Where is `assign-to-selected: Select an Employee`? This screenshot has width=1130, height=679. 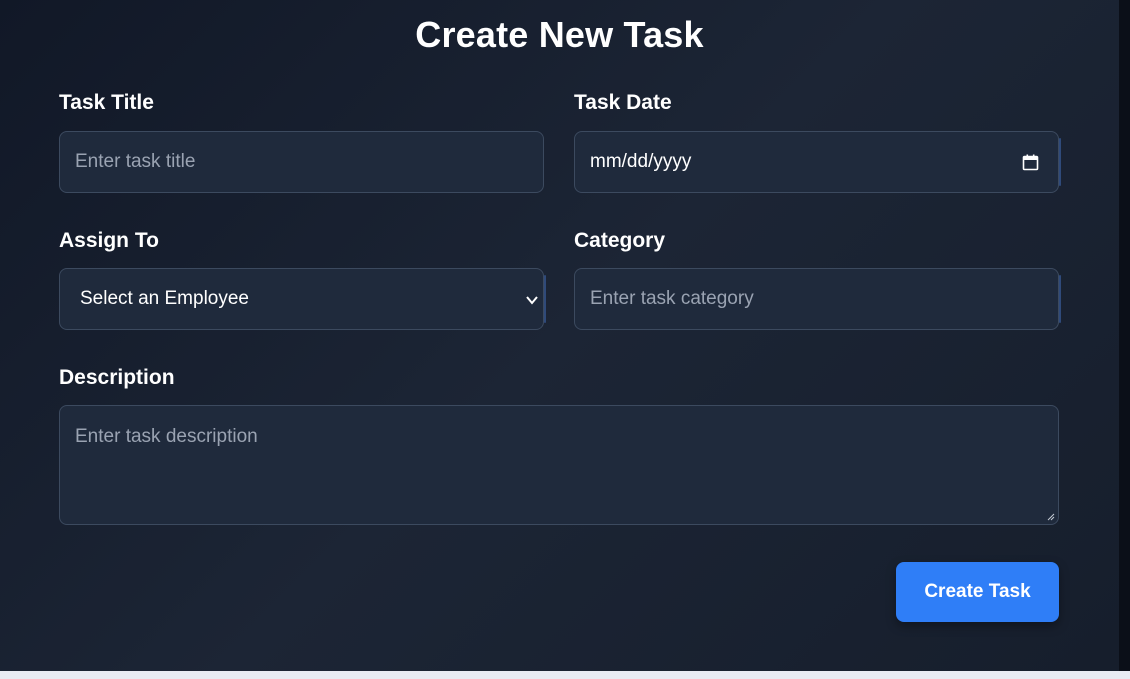 assign-to-selected: Select an Employee is located at coordinates (164, 298).